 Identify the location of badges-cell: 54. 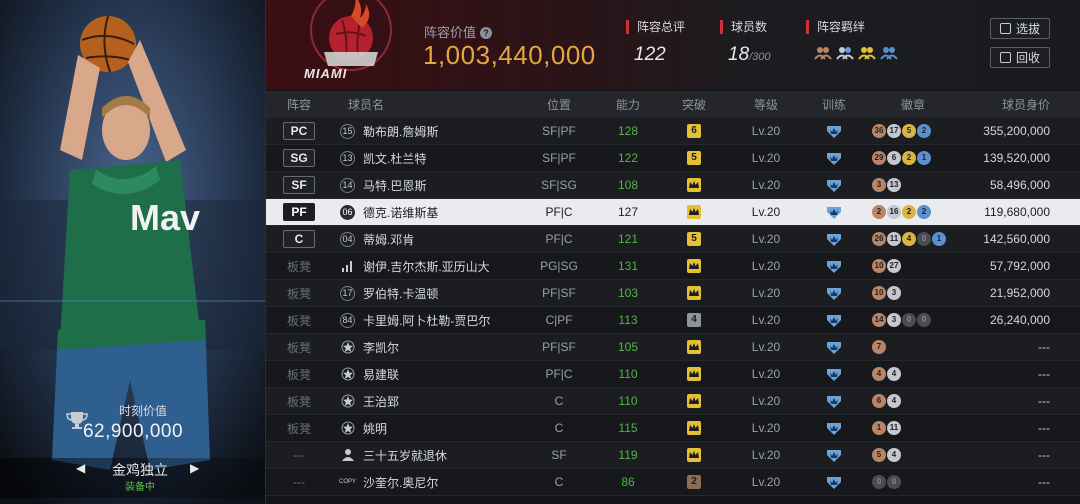
(913, 455).